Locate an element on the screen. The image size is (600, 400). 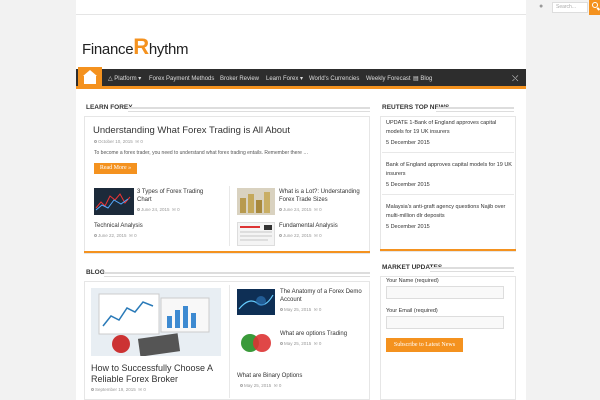
nav-item-blog: ▤ Blog is located at coordinates (422, 79).